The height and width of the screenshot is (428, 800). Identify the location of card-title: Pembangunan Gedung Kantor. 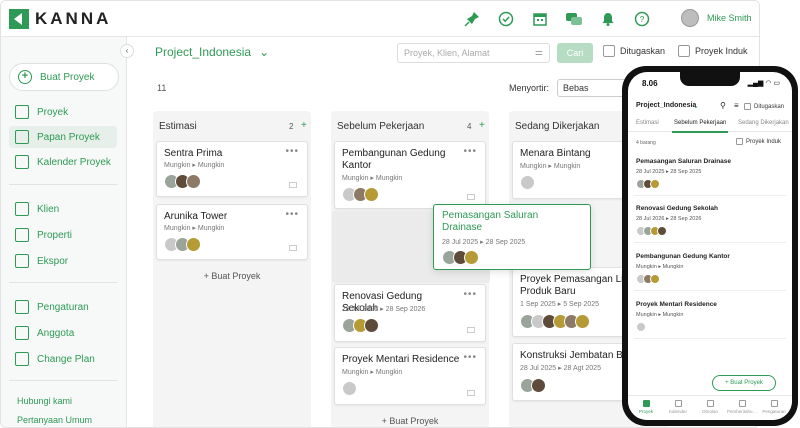
(394, 159).